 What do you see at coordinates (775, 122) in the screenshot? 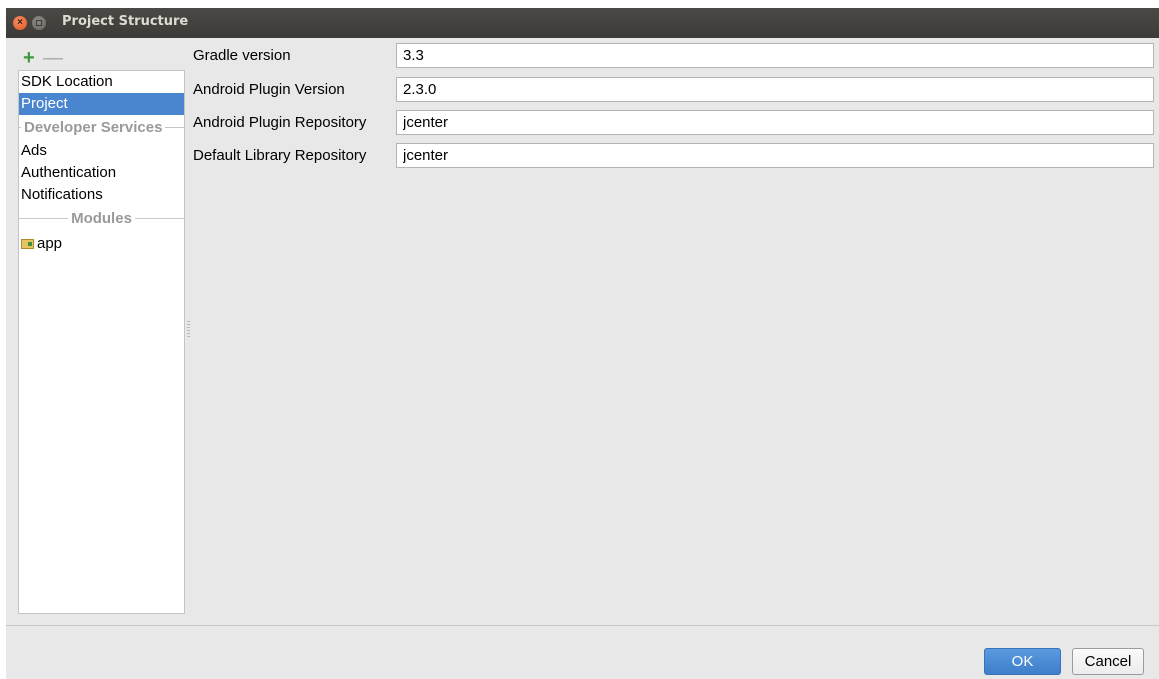
I see `android-plugin-repository-input` at bounding box center [775, 122].